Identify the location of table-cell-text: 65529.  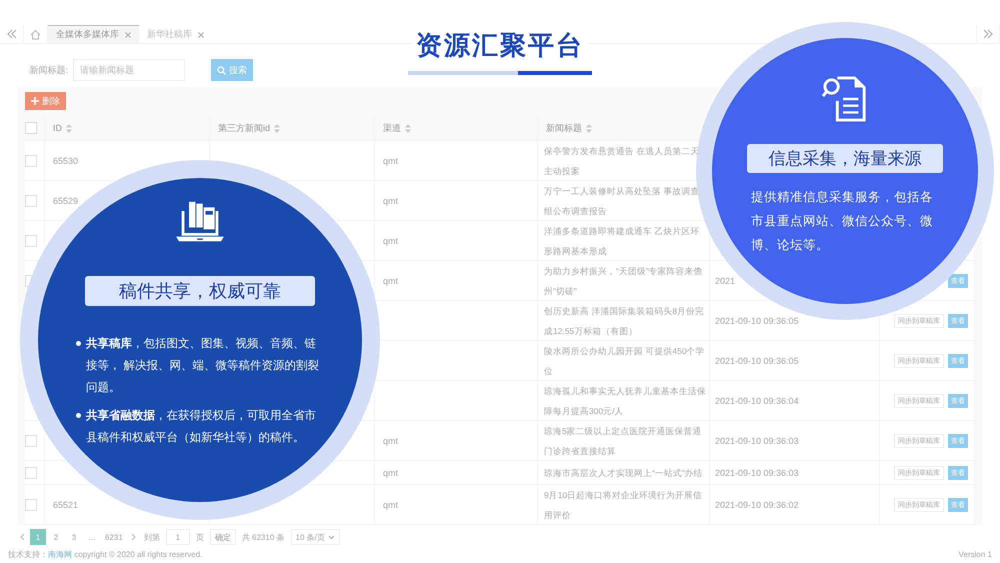
(65, 201).